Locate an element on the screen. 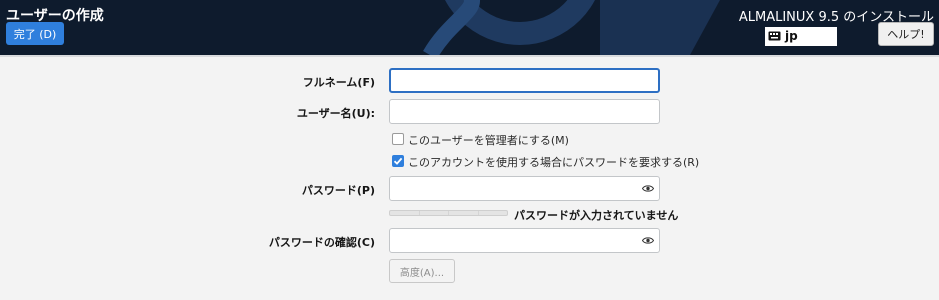  admin-checkbox-label: このユーザーを管理者にする(M) is located at coordinates (488, 140).